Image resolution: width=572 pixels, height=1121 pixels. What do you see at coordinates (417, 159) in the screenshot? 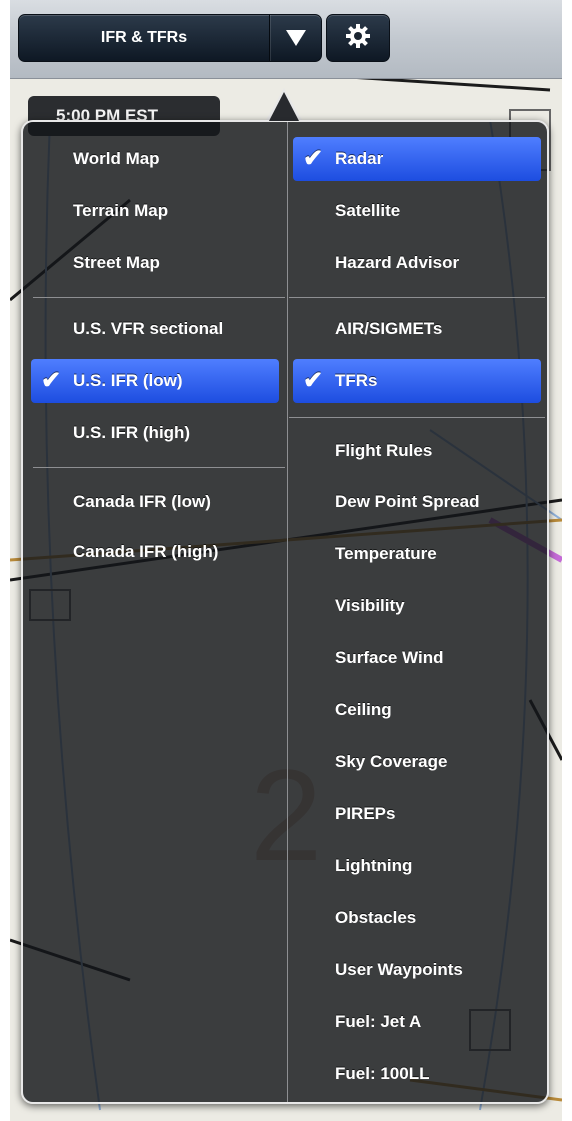
I see `menu-item-radar: ✔ Radar` at bounding box center [417, 159].